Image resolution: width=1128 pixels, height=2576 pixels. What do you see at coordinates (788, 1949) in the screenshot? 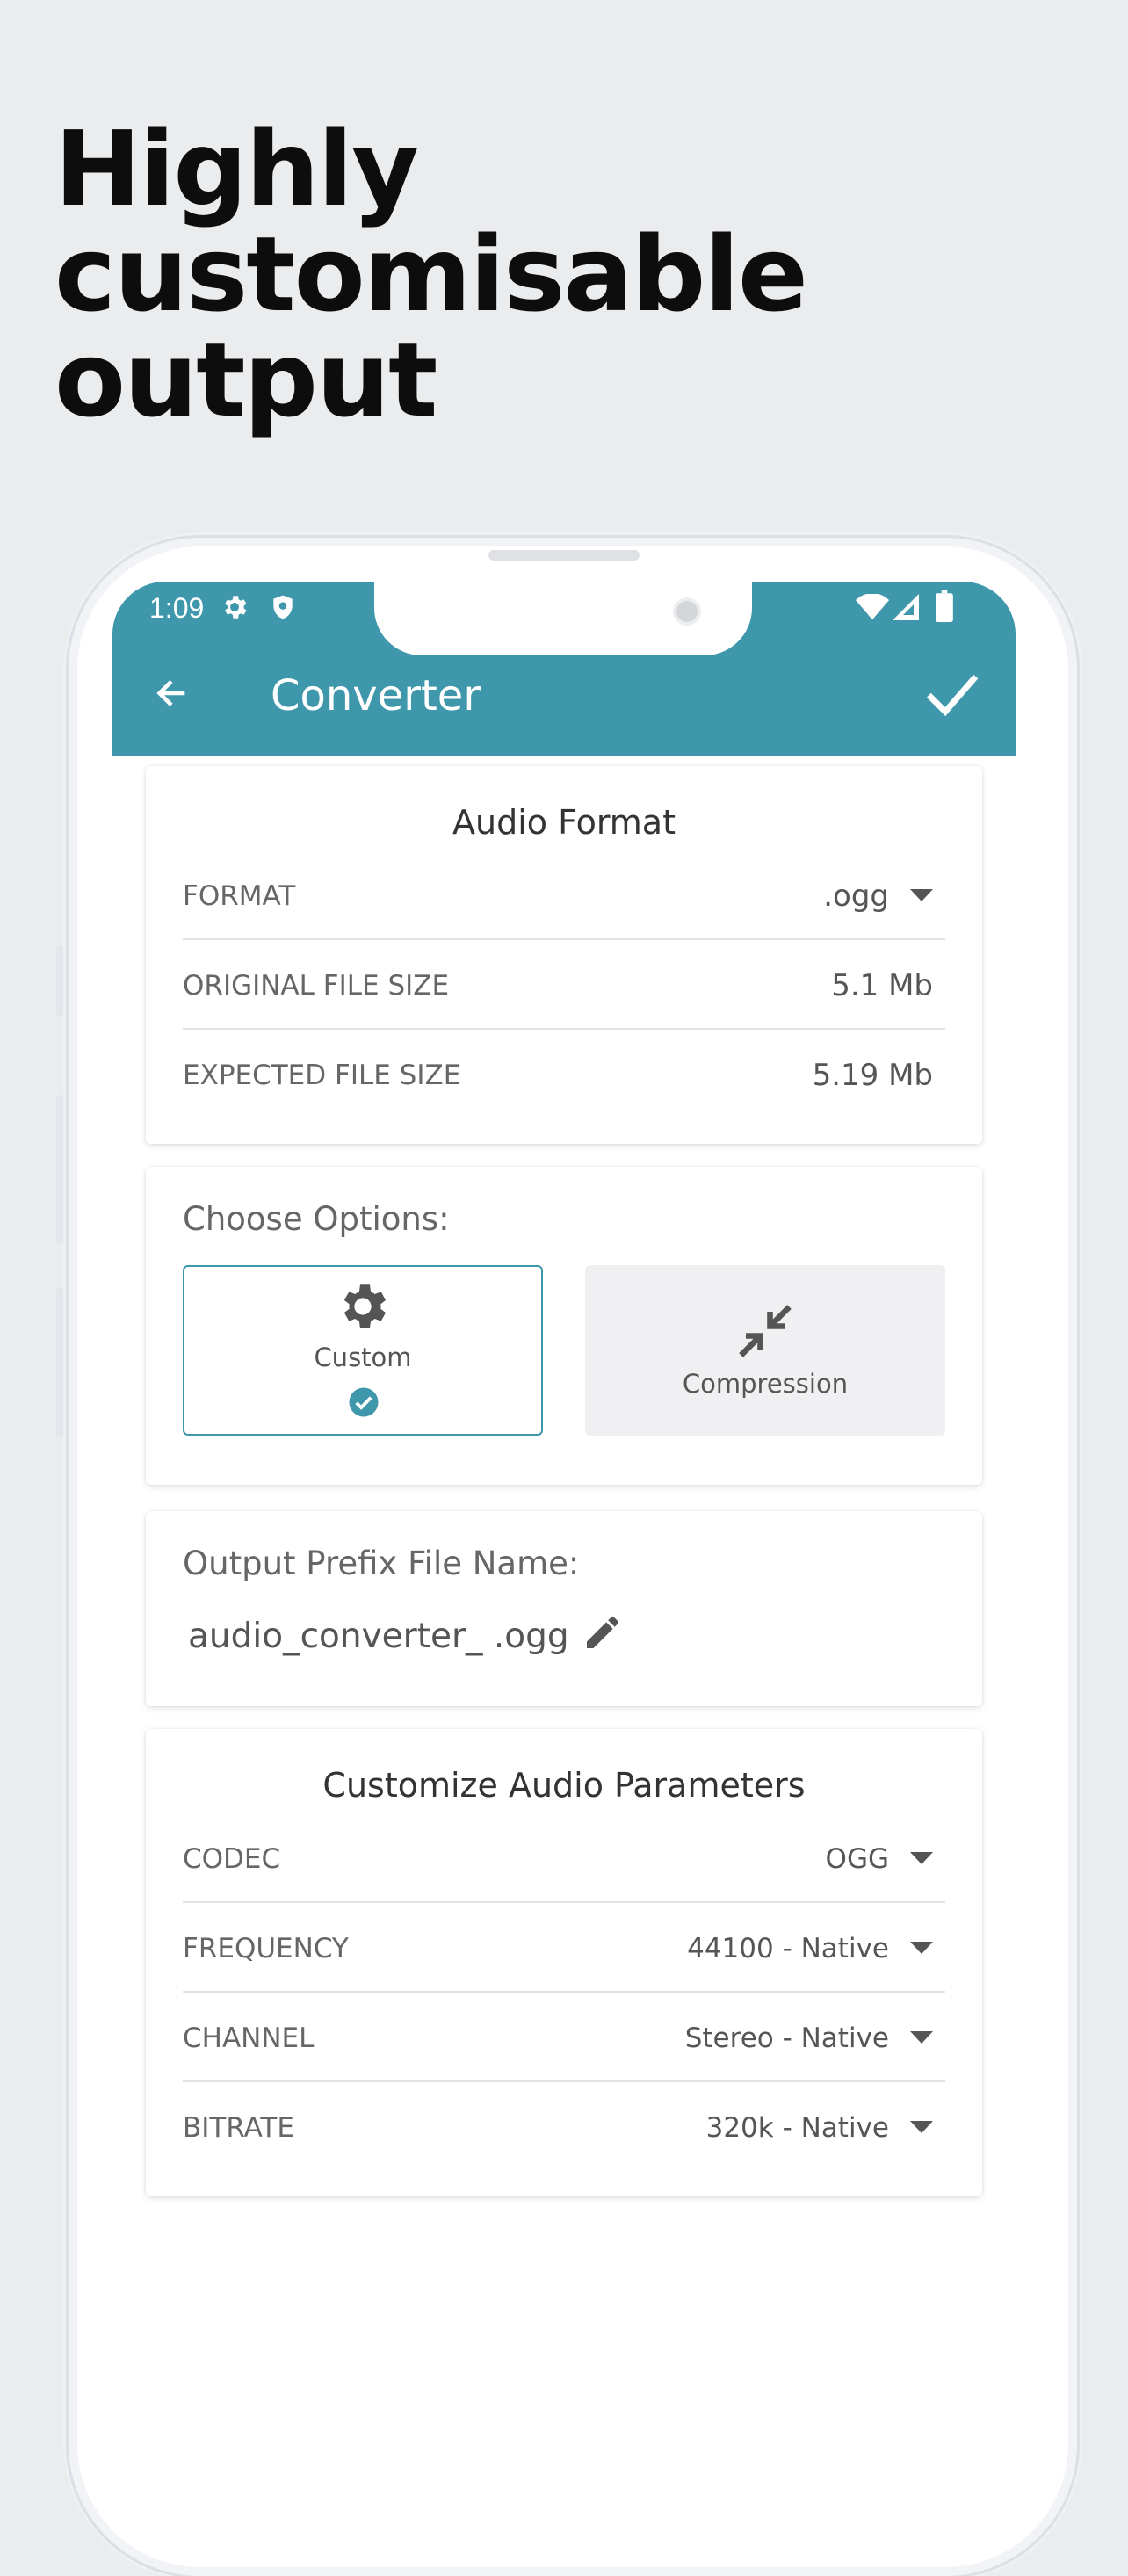
I see `frequency-value: 44100 - Native` at bounding box center [788, 1949].